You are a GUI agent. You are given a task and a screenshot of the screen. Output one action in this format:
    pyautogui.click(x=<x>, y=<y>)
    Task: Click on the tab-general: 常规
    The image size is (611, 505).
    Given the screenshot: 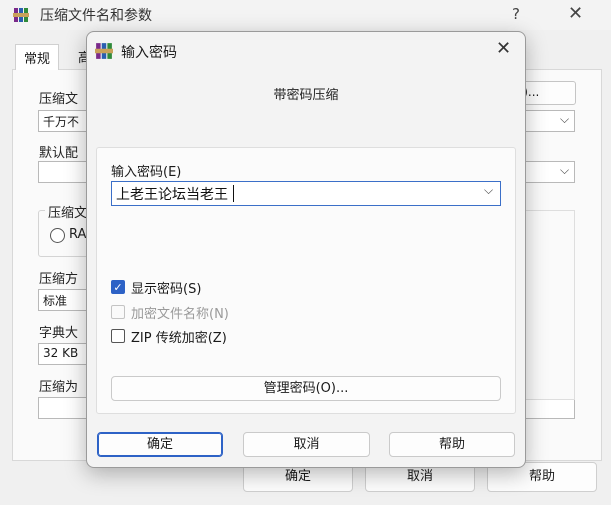 What is the action you would take?
    pyautogui.click(x=37, y=57)
    